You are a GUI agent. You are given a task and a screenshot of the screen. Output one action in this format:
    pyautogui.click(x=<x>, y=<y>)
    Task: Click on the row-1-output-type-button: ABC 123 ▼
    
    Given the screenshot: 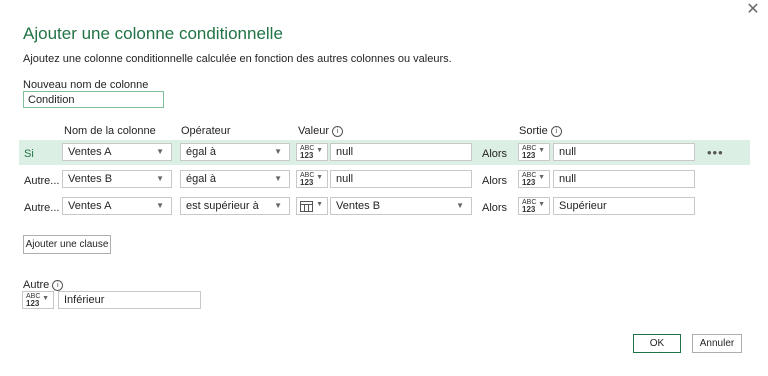 What is the action you would take?
    pyautogui.click(x=534, y=152)
    